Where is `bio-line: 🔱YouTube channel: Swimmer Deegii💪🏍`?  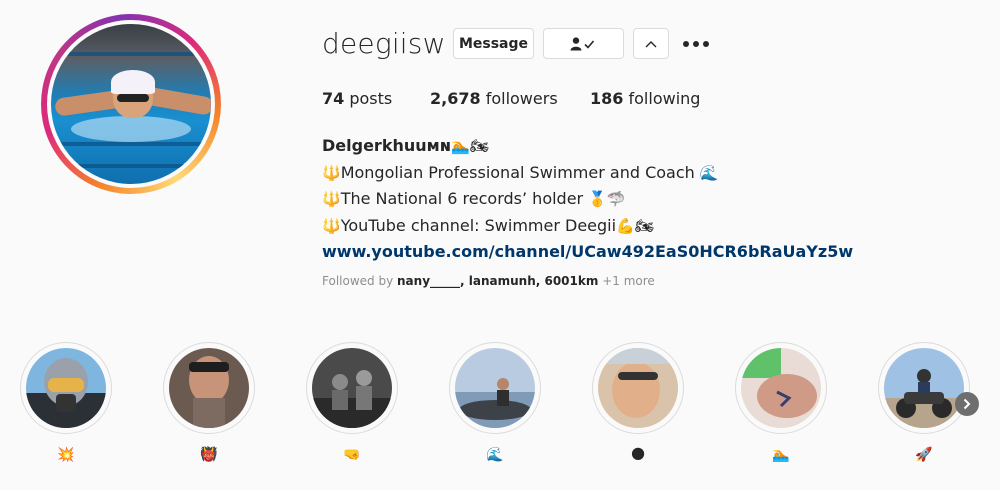 bio-line: 🔱YouTube channel: Swimmer Deegii💪🏍 is located at coordinates (488, 225).